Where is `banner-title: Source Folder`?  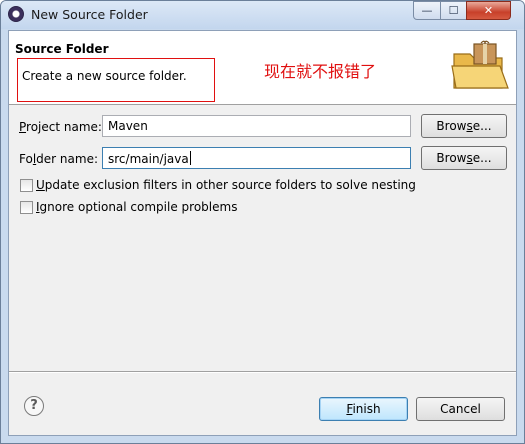 banner-title: Source Folder is located at coordinates (62, 49).